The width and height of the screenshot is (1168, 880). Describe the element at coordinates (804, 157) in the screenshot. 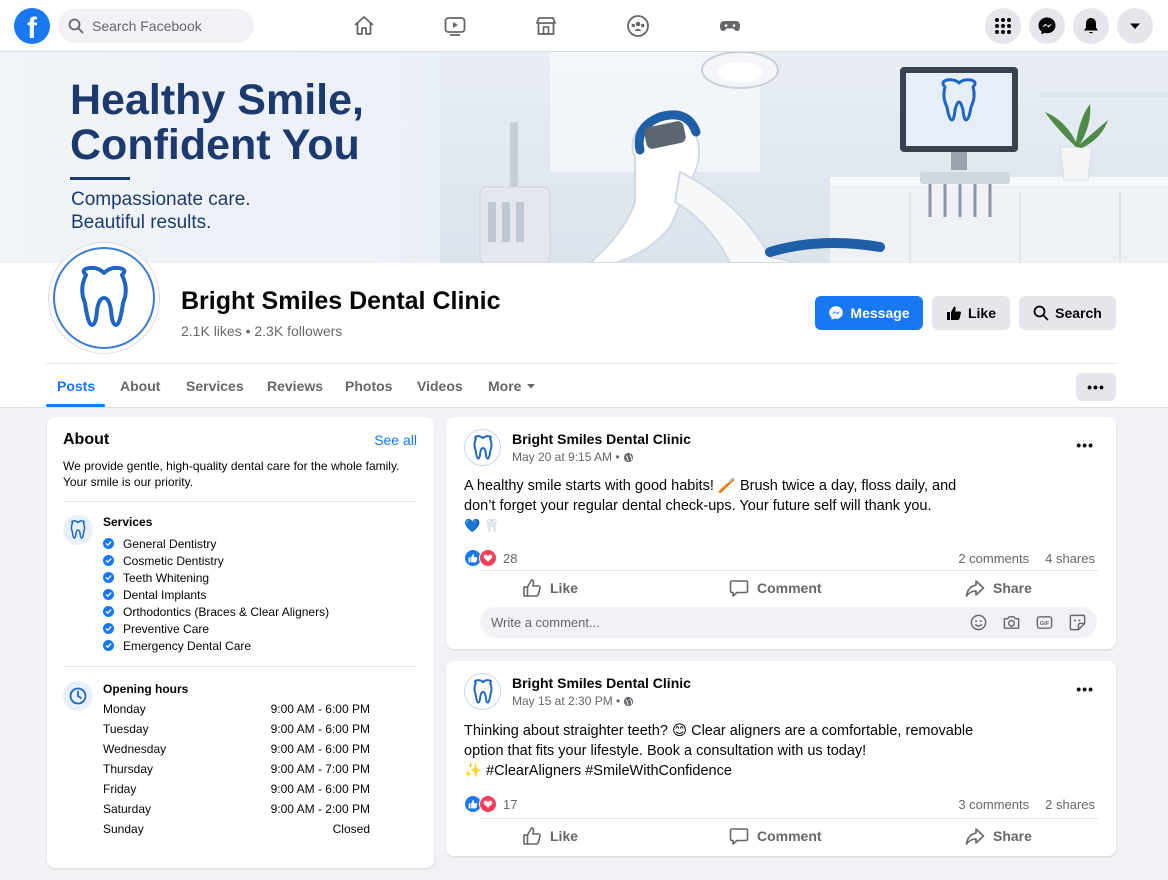

I see `dental-office-illustration` at that location.